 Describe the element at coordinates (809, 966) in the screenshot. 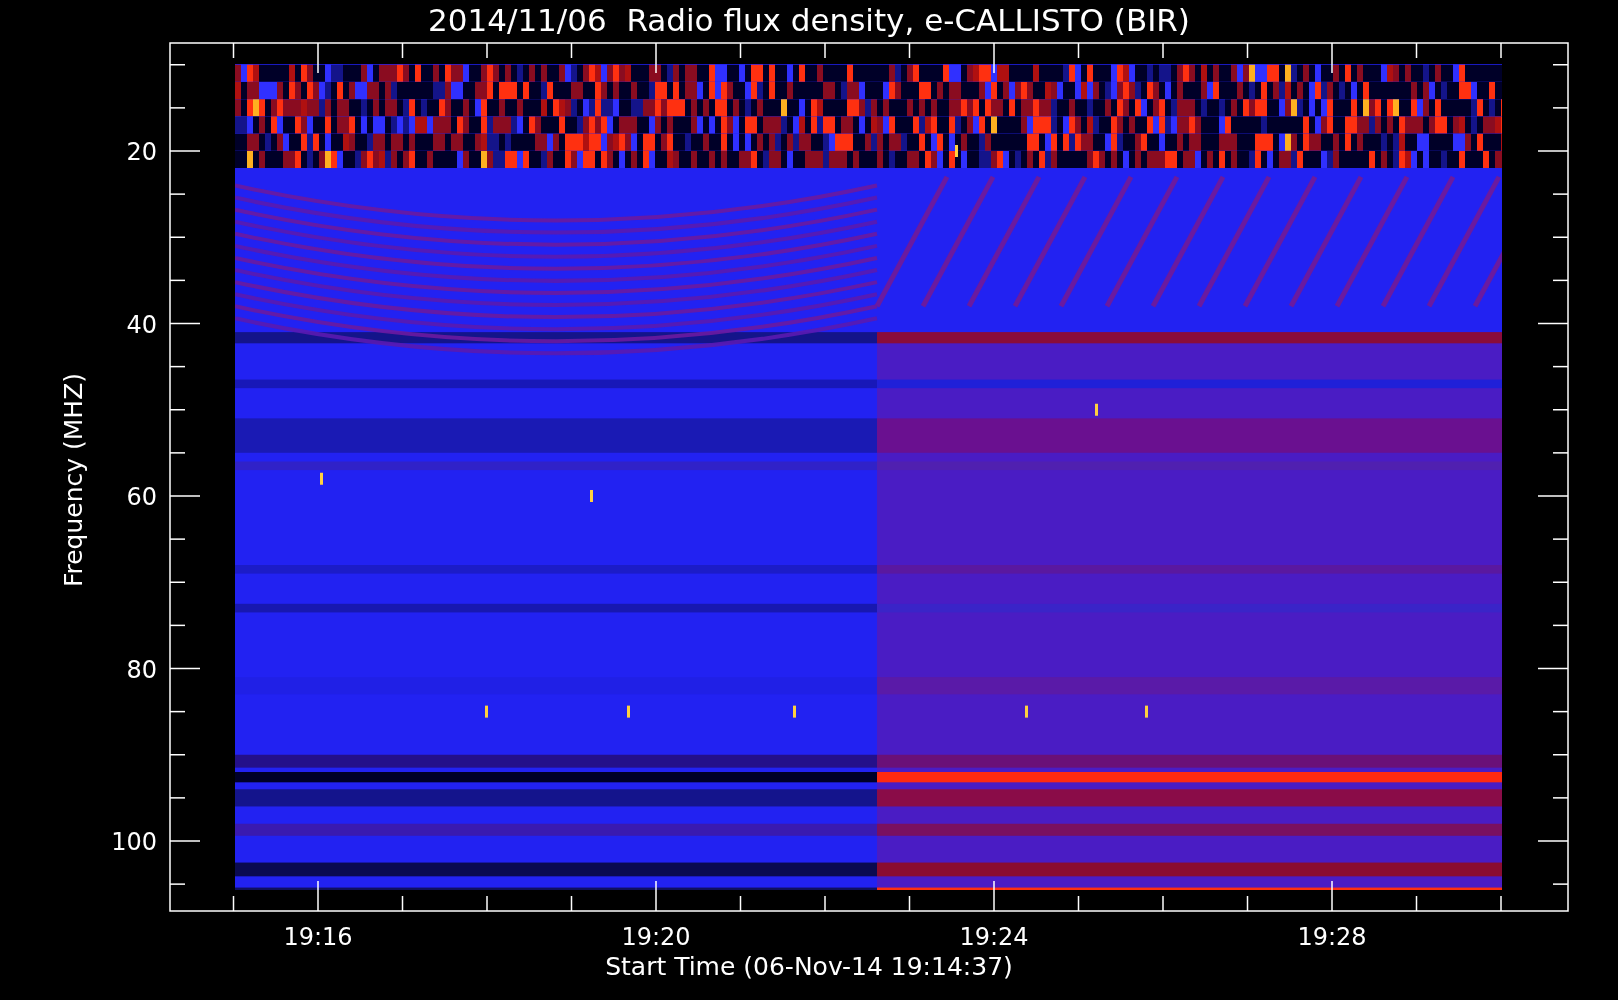

I see `x-axis-title: Start Time (06-Nov-14 19:14:37)` at that location.